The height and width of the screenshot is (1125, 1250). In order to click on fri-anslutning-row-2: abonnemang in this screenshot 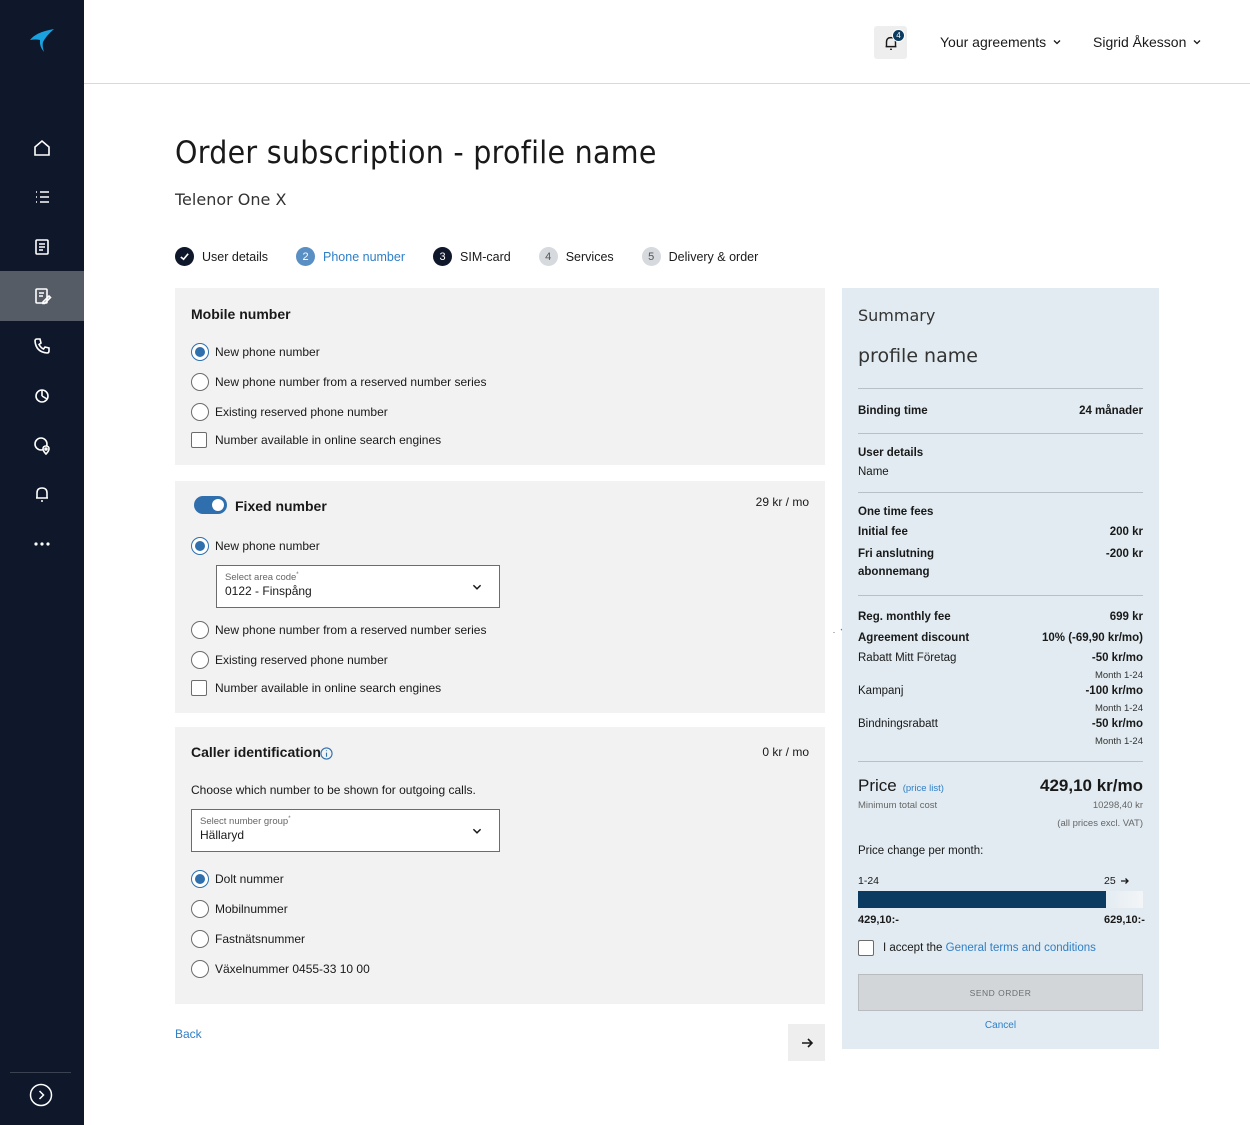, I will do `click(1000, 572)`.